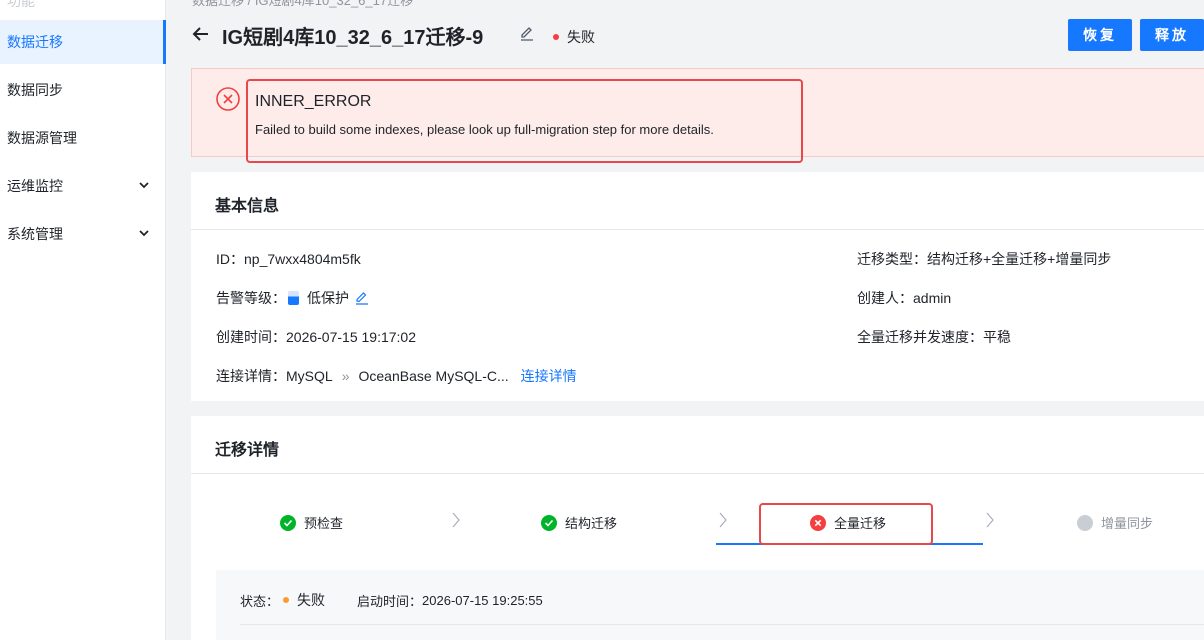 The height and width of the screenshot is (640, 1204). What do you see at coordinates (251, 376) in the screenshot?
I see `connection-label: 连接详情：` at bounding box center [251, 376].